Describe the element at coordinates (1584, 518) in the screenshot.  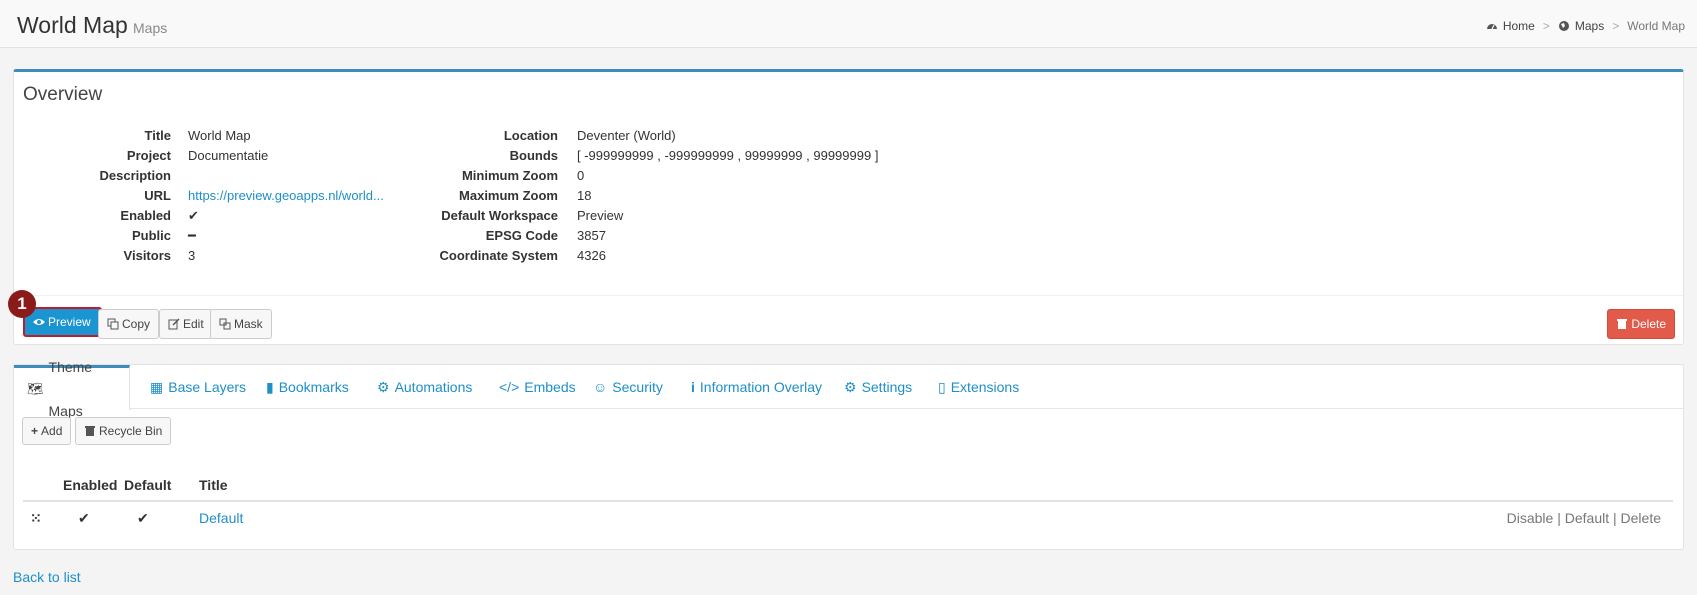
I see `row-actions: Disable | Default | Delete` at that location.